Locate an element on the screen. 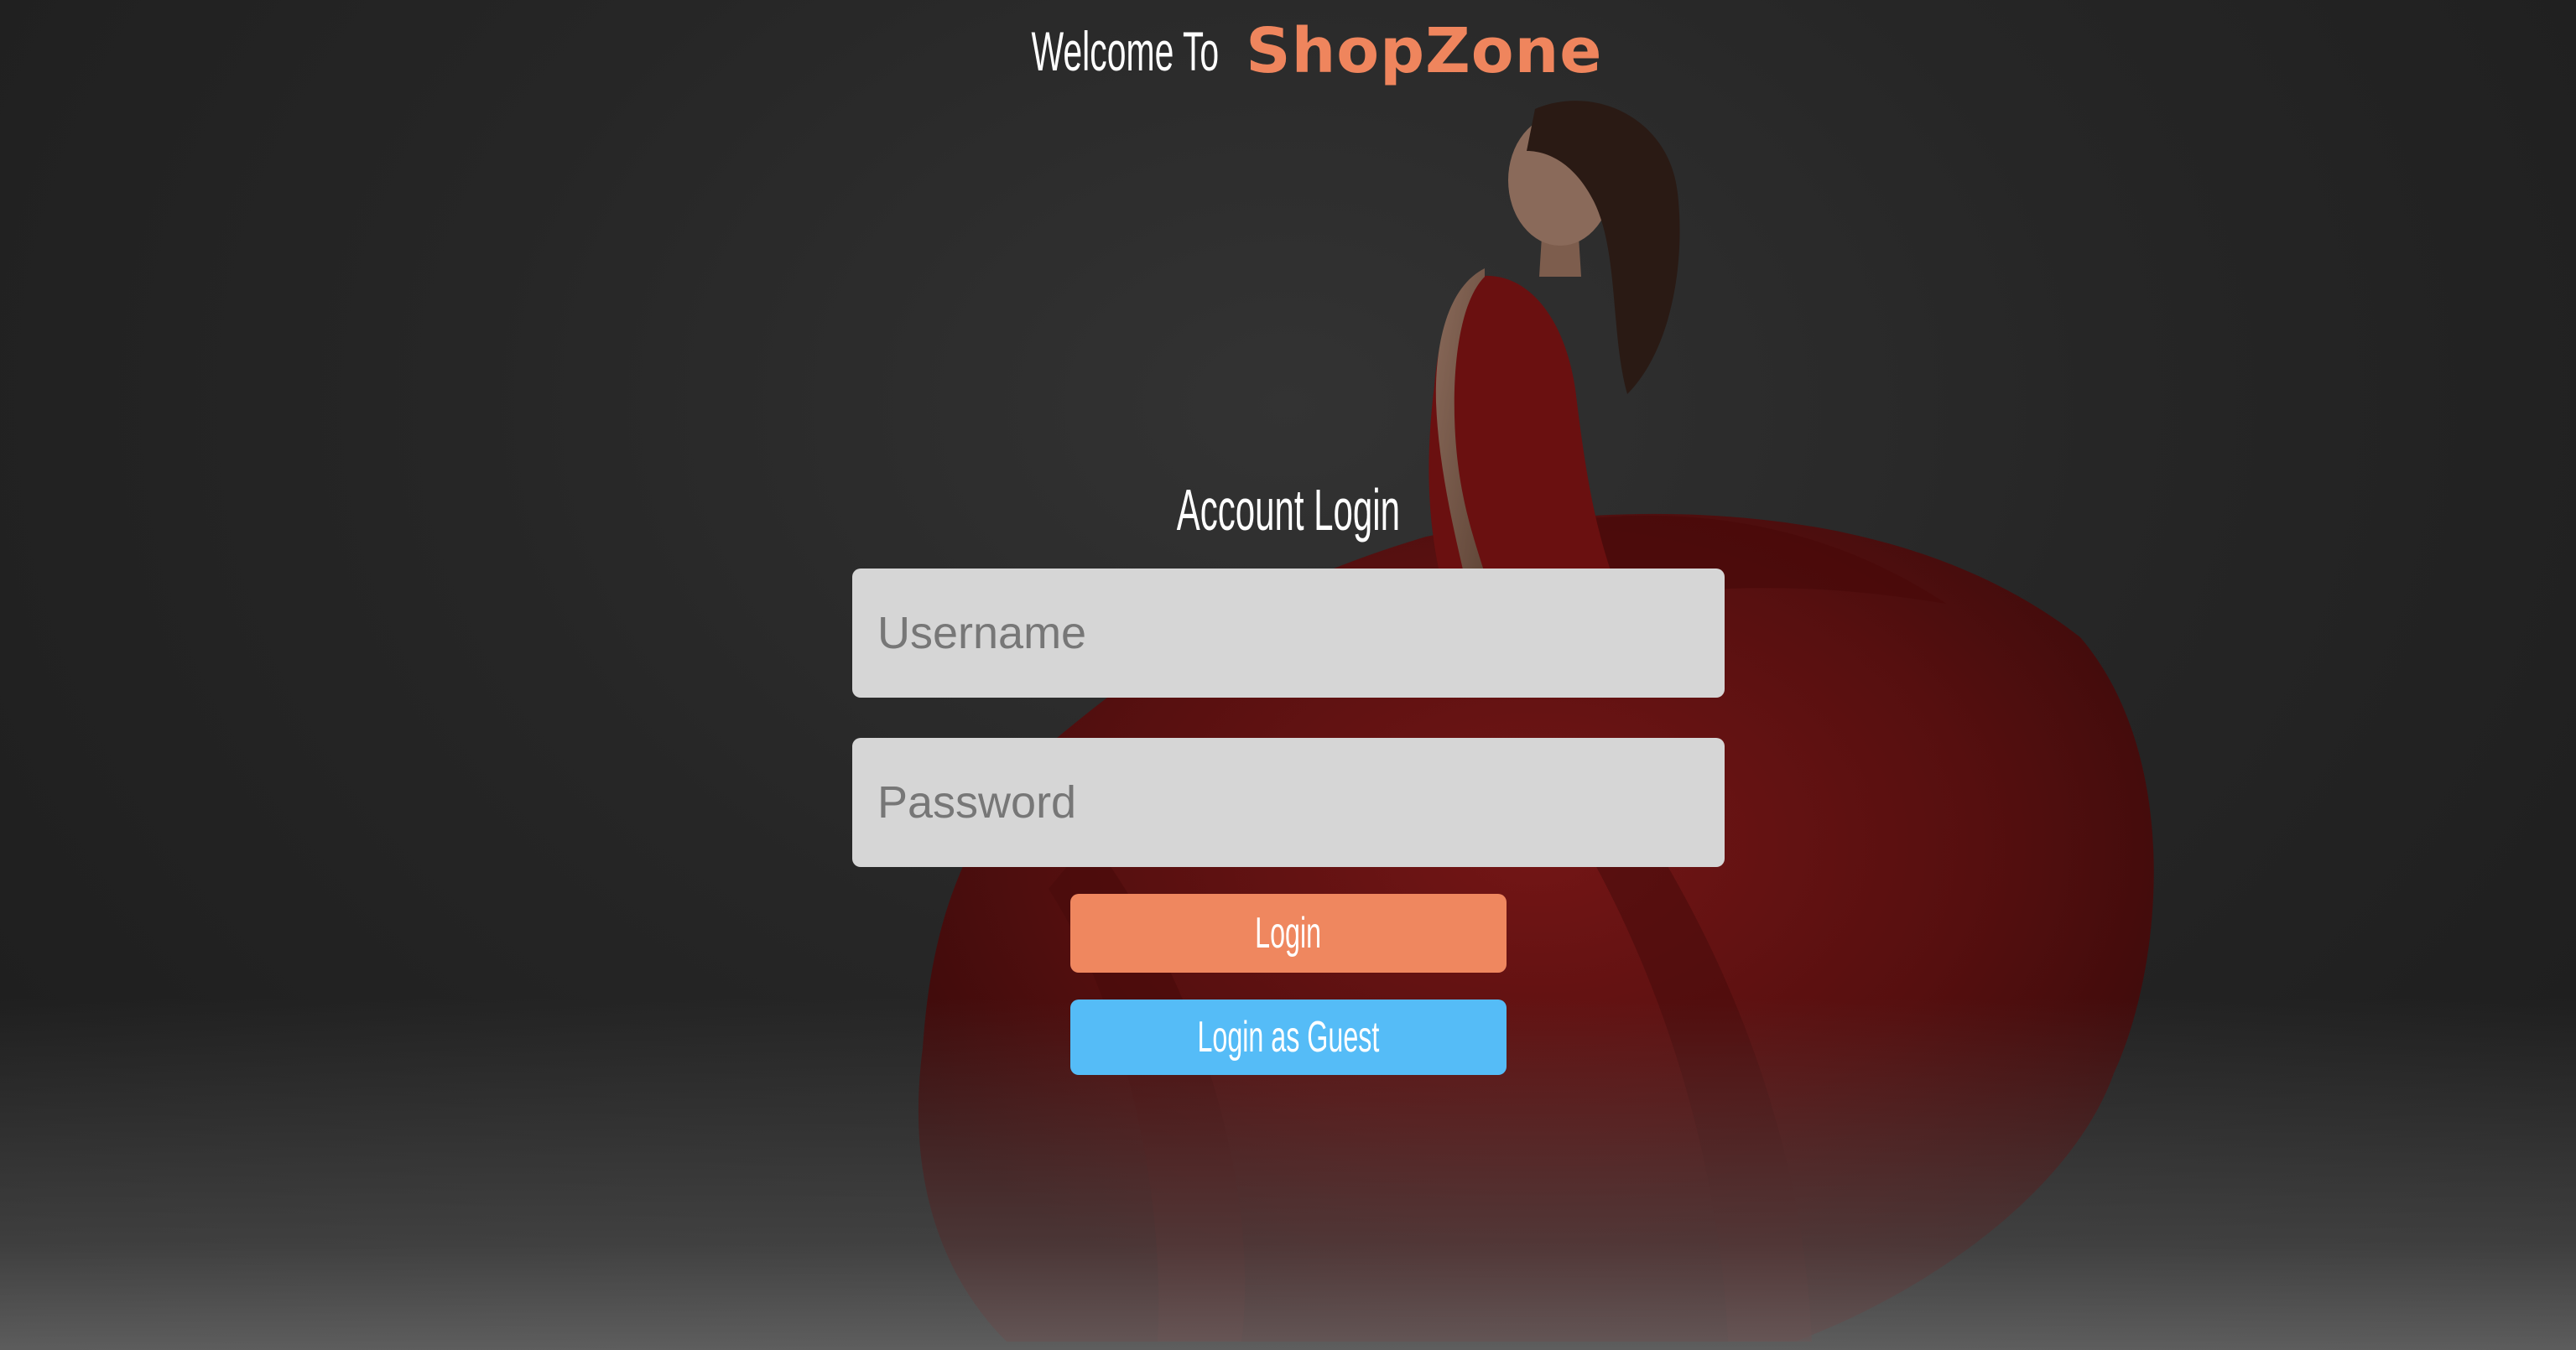 The width and height of the screenshot is (2576, 1350). login-title-text: Account Login is located at coordinates (1288, 510).